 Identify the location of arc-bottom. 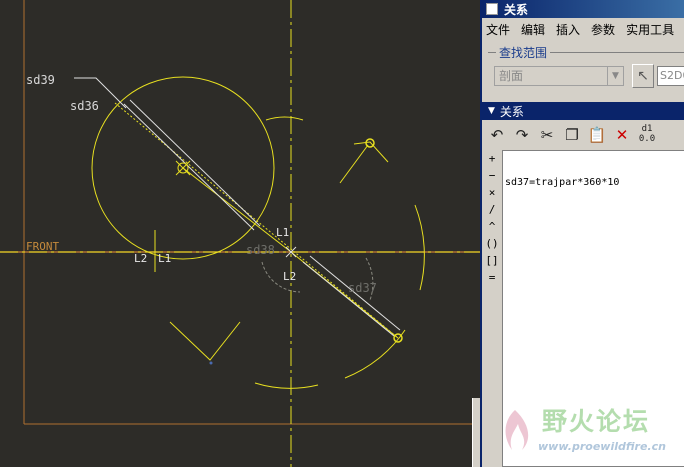
(286, 385).